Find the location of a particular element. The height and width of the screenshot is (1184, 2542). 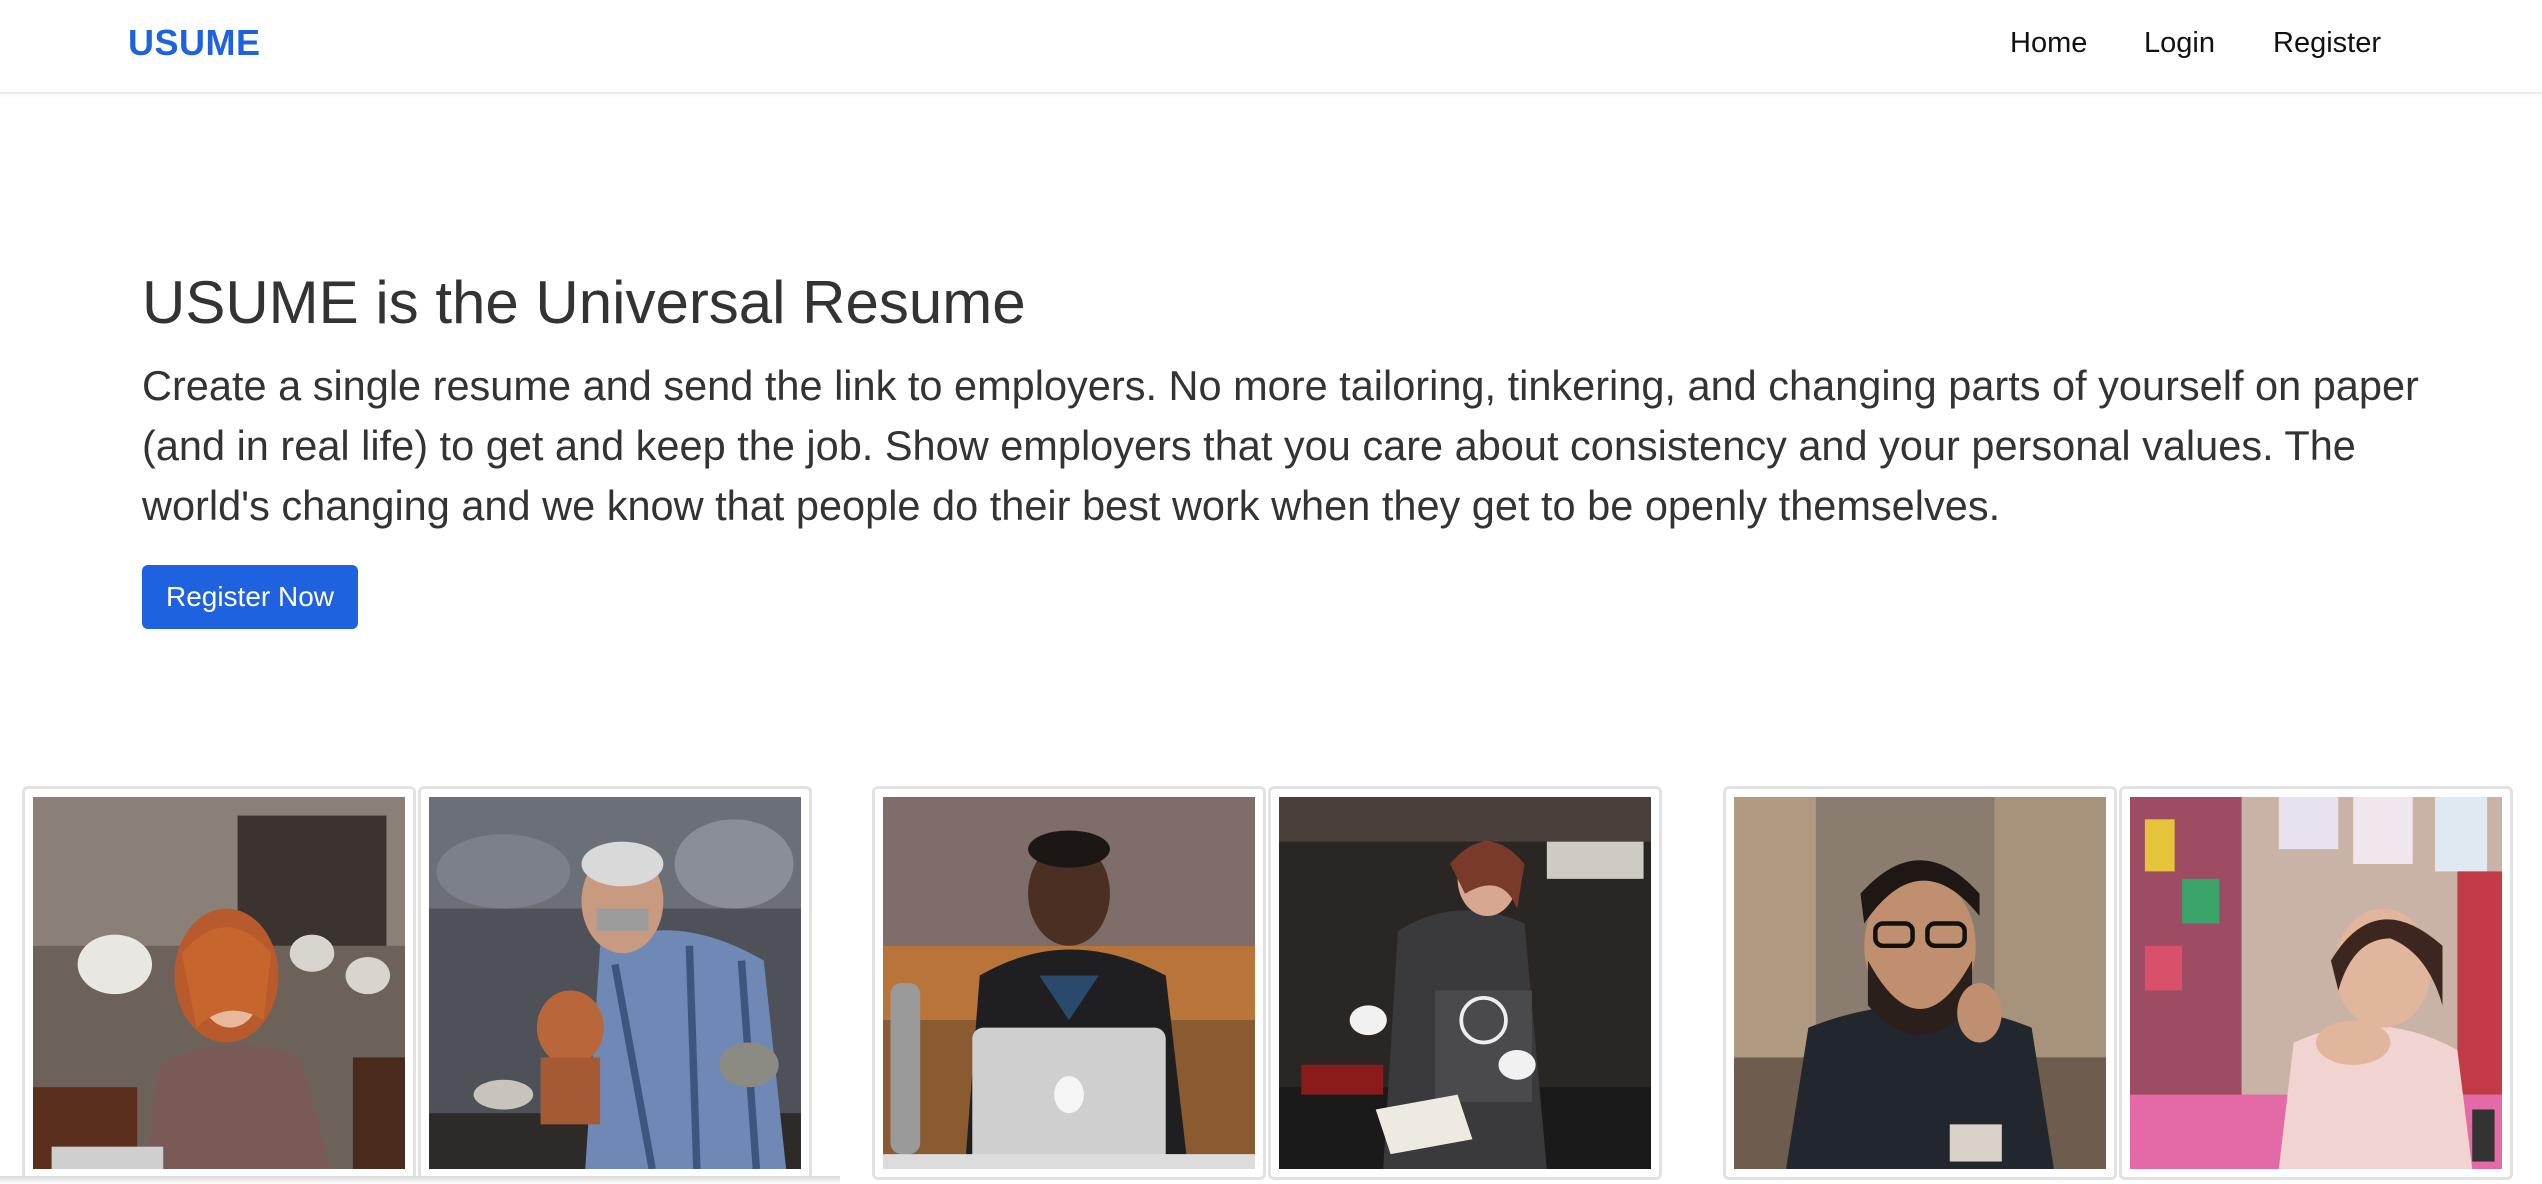

smiling-woman-photo is located at coordinates (2316, 983).